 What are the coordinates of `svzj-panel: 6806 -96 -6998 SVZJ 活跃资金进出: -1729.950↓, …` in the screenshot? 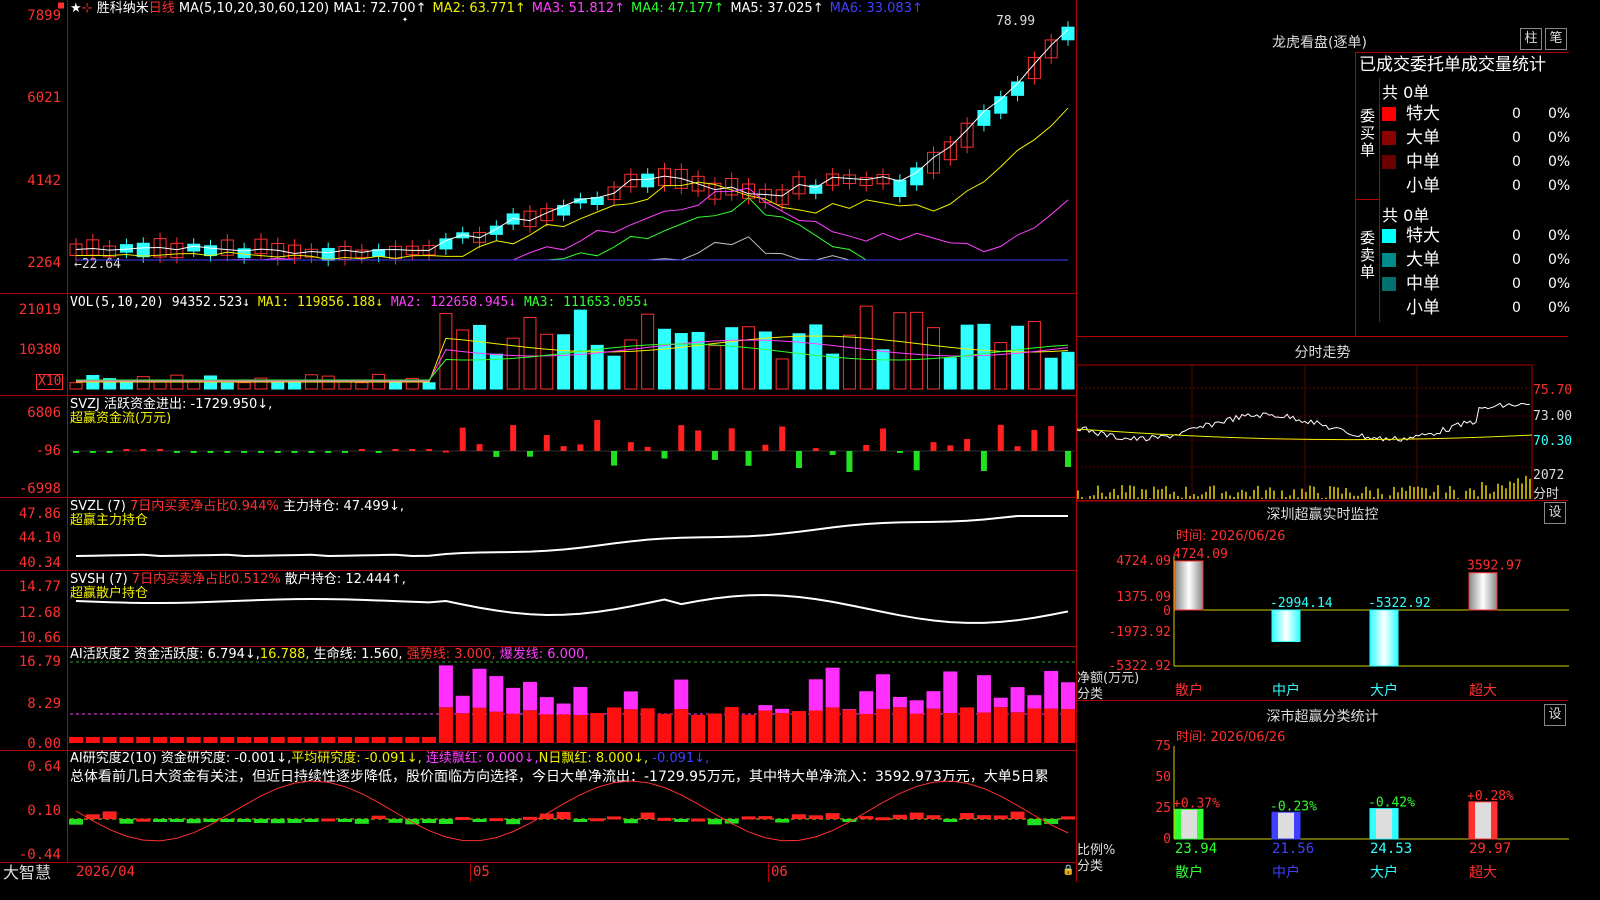 It's located at (538, 447).